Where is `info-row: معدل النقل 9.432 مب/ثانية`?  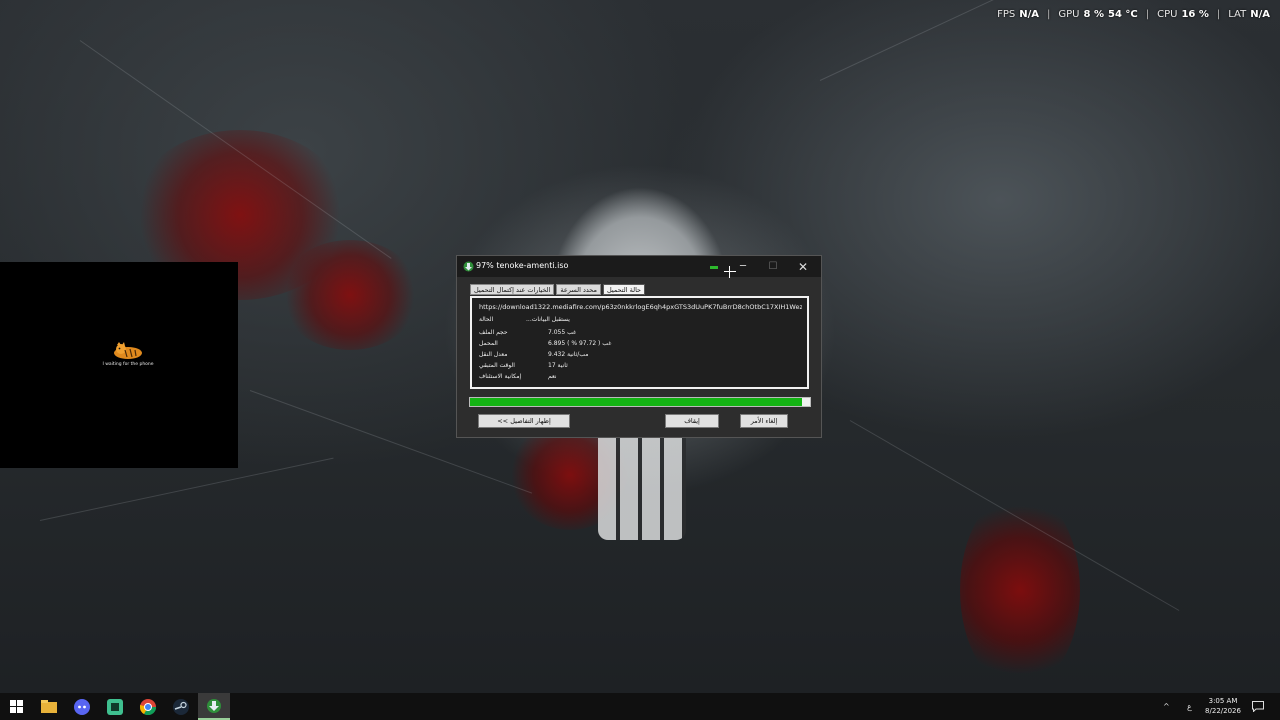
info-row: معدل النقل 9.432 مب/ثانية is located at coordinates (639, 356).